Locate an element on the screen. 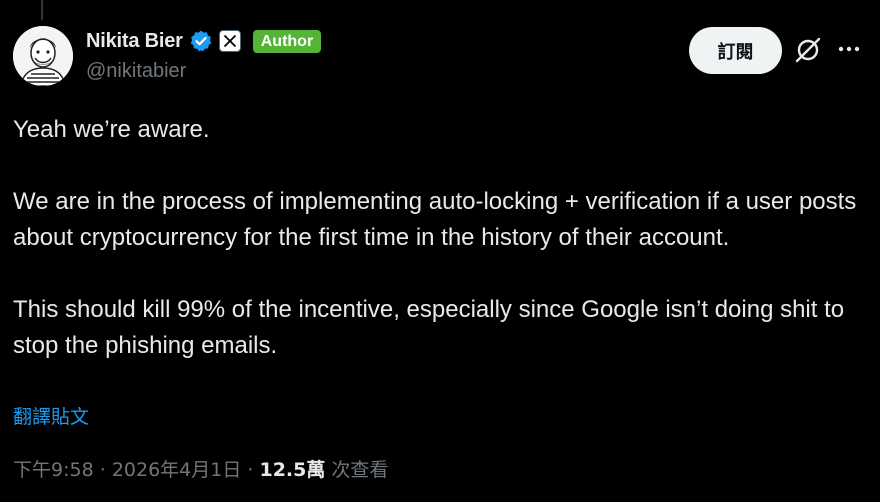 The height and width of the screenshot is (502, 880). tweet-meta: 下午9:58 · 2026年4月1日 · 12.5萬 次查看 is located at coordinates (200, 468).